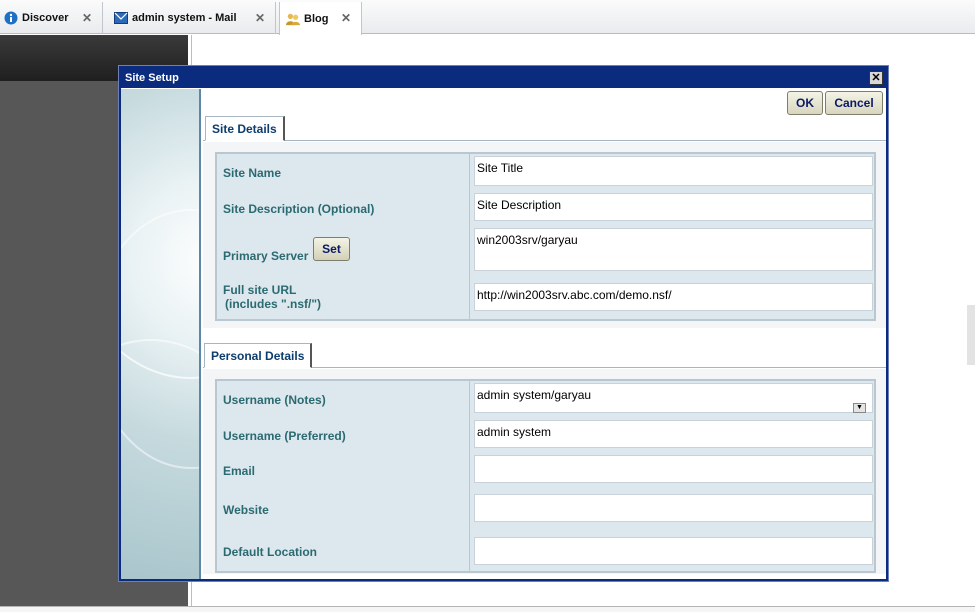  Describe the element at coordinates (274, 400) in the screenshot. I see `username-notes-label: Username (Notes)` at that location.